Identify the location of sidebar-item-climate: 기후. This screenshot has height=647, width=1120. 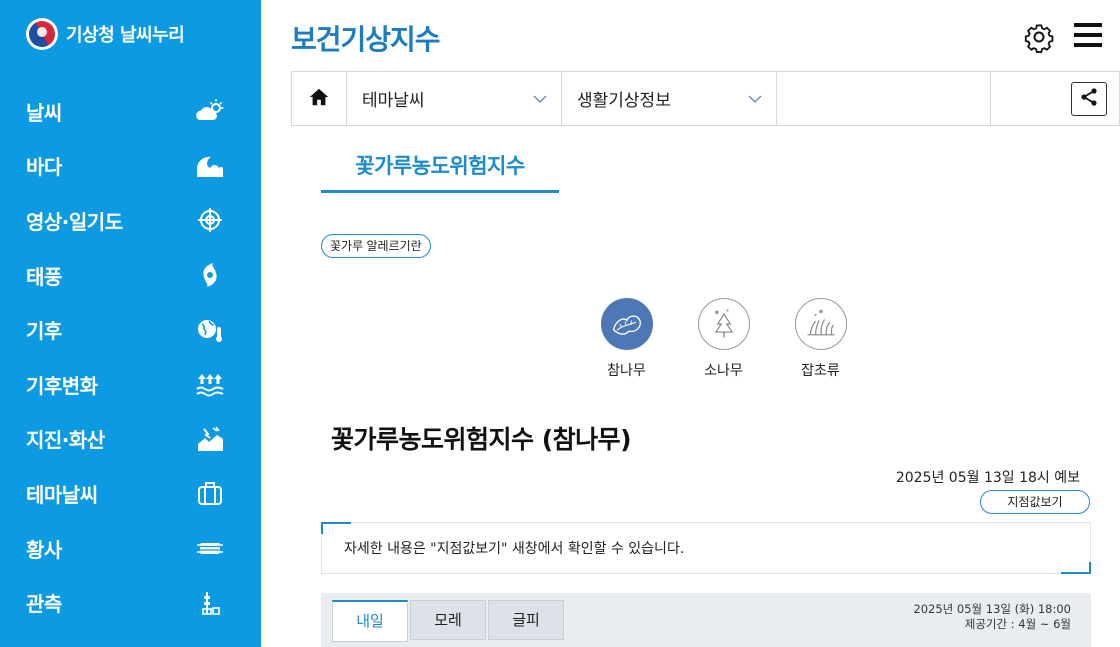
(130, 329).